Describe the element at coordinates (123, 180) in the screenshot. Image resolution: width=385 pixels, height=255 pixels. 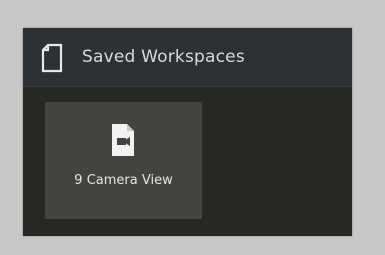
I see `workspace-label: 9 Camera View` at that location.